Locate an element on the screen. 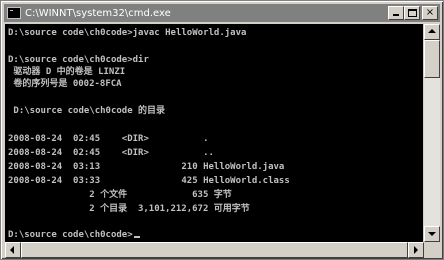 The width and height of the screenshot is (444, 260). scroll-up-button is located at coordinates (432, 32).